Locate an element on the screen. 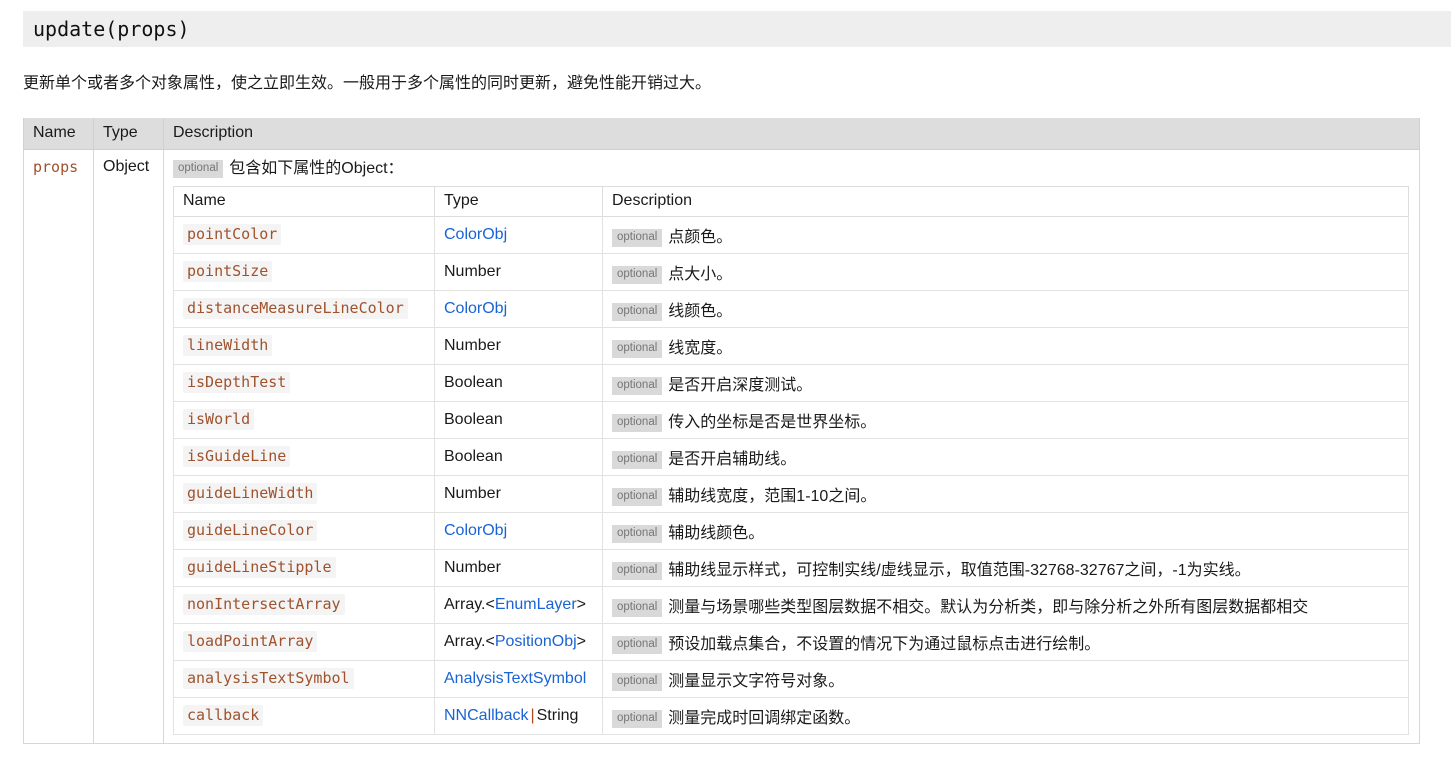 The image size is (1451, 767). nested-property-description-text: 点颜色。 is located at coordinates (700, 237).